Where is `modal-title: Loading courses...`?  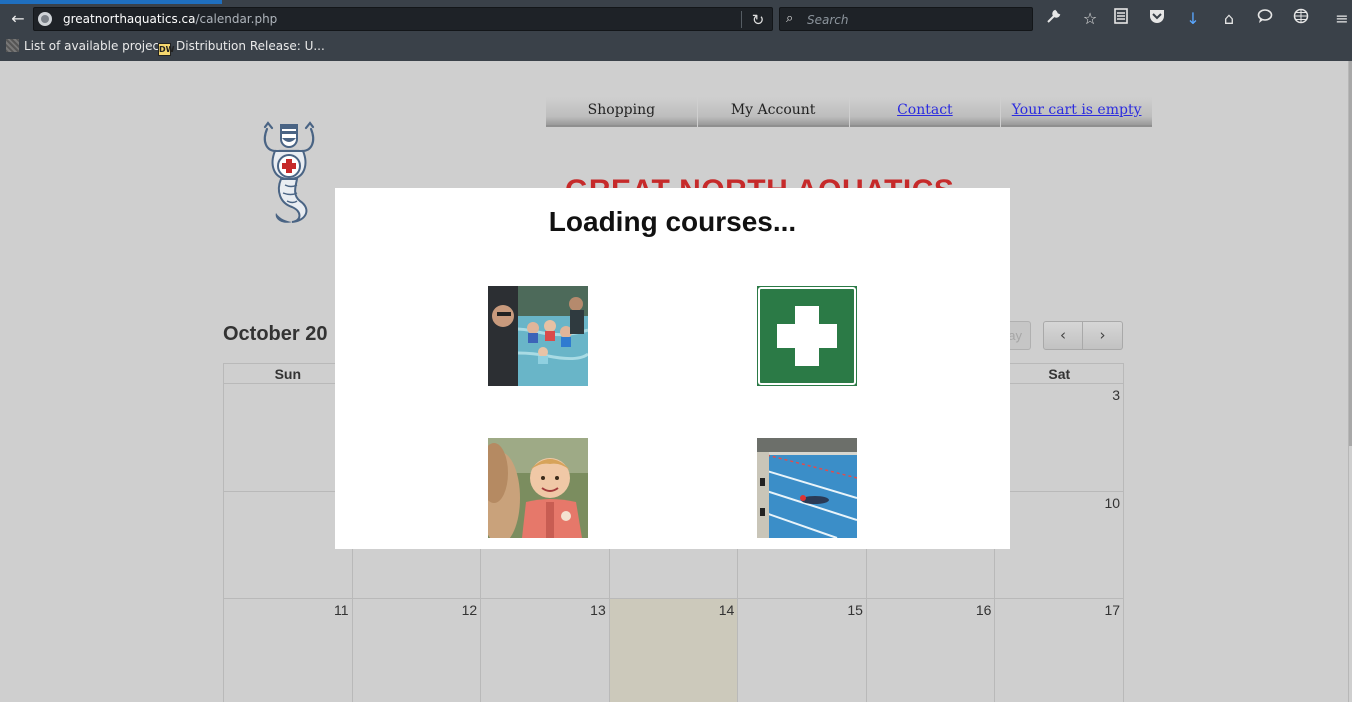 modal-title: Loading courses... is located at coordinates (672, 221).